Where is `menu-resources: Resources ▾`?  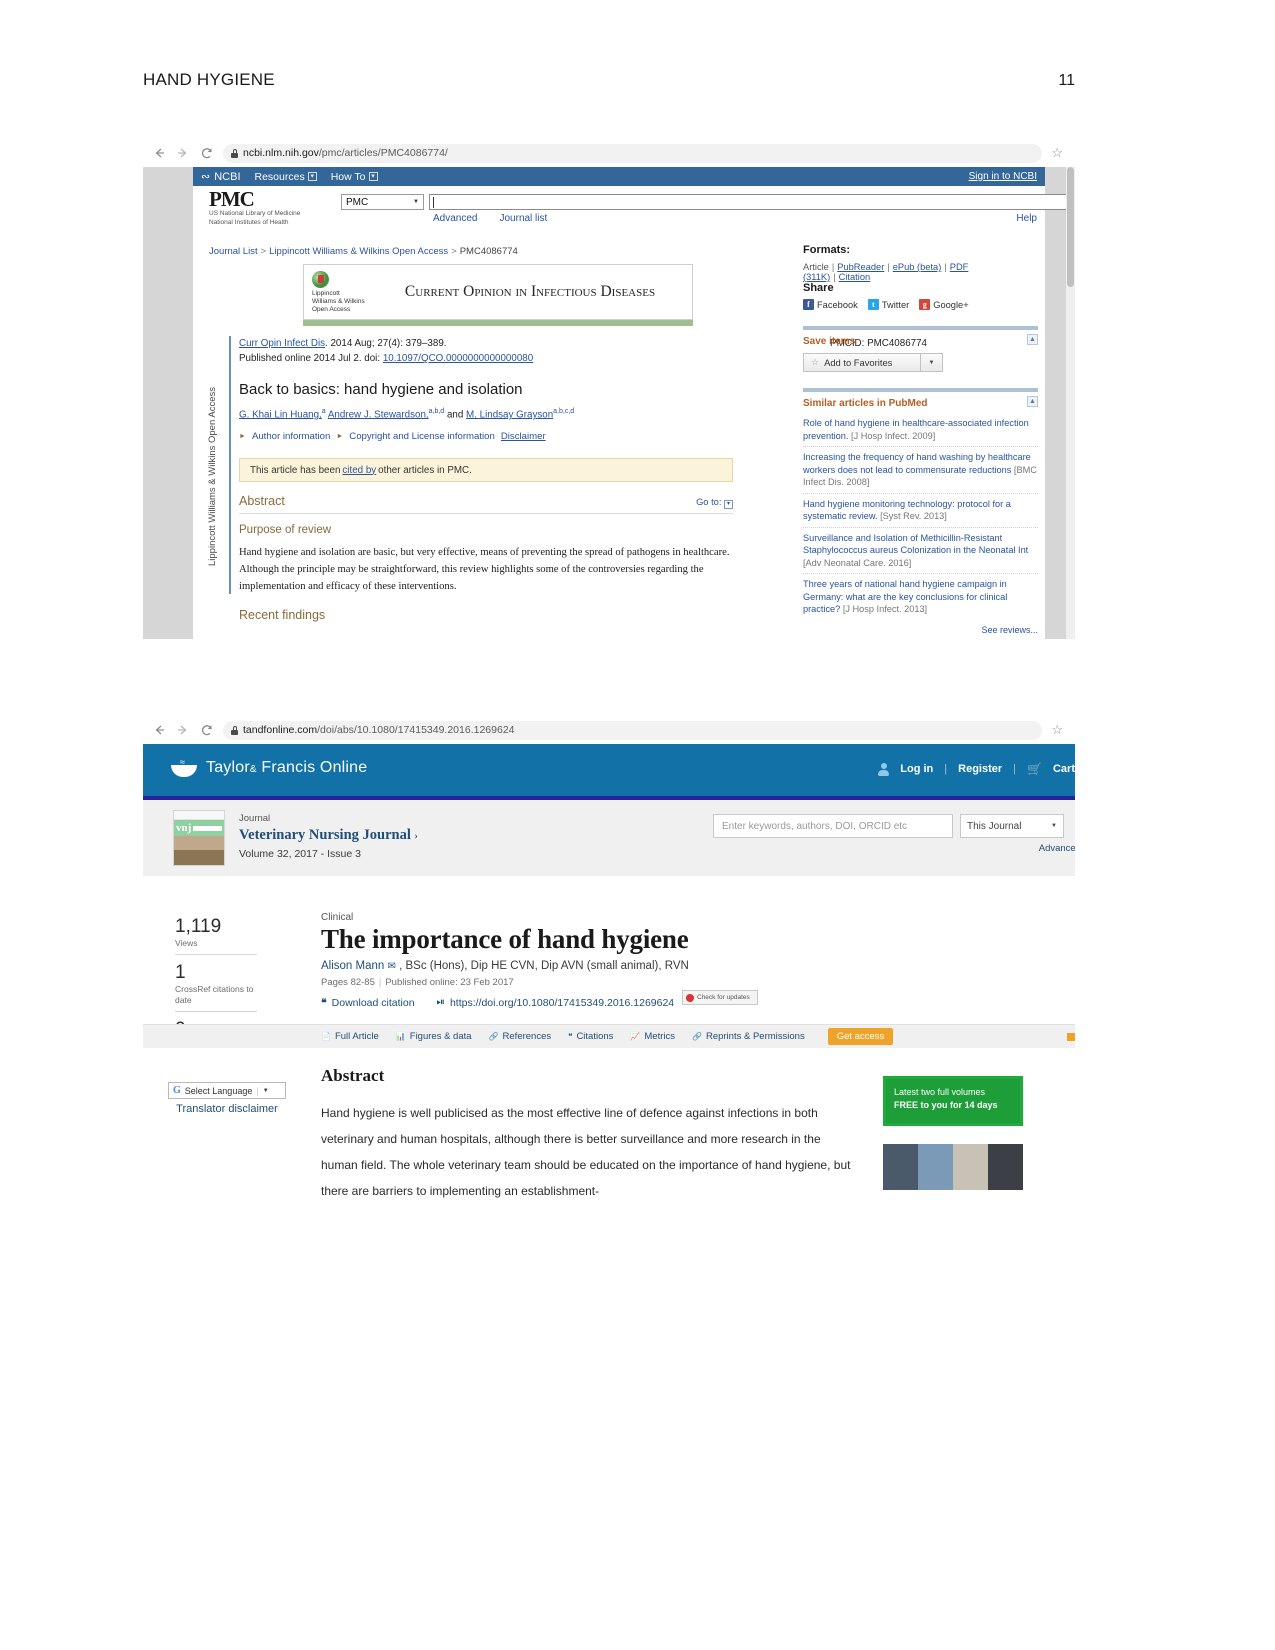 menu-resources: Resources ▾ is located at coordinates (286, 177).